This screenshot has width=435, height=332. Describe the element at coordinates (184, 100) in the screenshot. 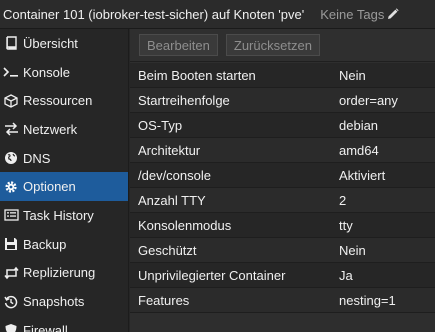

I see `option-key: Startreihenfolge` at that location.